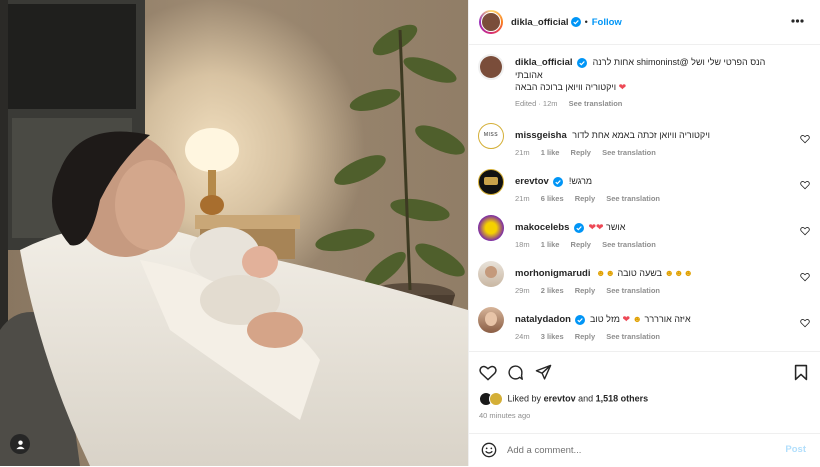 This screenshot has height=467, width=820. Describe the element at coordinates (492, 399) in the screenshot. I see `liked-by-avatars` at that location.